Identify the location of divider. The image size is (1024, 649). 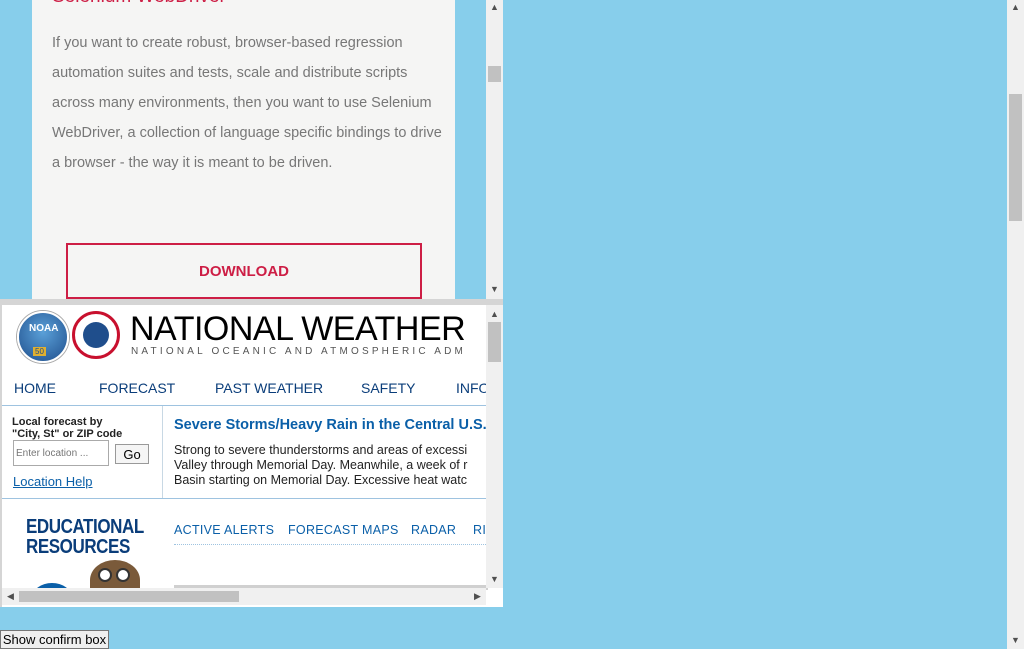
(162, 452).